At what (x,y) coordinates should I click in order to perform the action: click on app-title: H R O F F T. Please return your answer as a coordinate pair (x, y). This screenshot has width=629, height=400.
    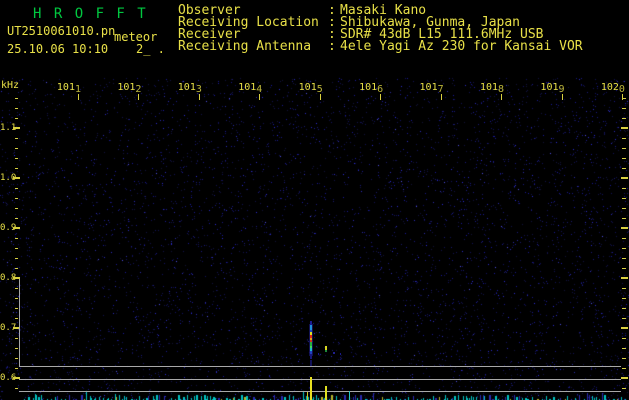
    Looking at the image, I should click on (90, 14).